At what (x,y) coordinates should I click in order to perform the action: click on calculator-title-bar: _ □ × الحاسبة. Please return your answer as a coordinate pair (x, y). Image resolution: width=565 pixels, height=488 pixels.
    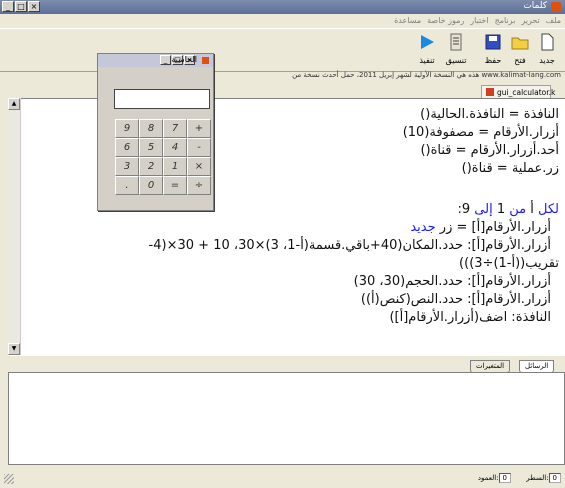
    Looking at the image, I should click on (155, 60).